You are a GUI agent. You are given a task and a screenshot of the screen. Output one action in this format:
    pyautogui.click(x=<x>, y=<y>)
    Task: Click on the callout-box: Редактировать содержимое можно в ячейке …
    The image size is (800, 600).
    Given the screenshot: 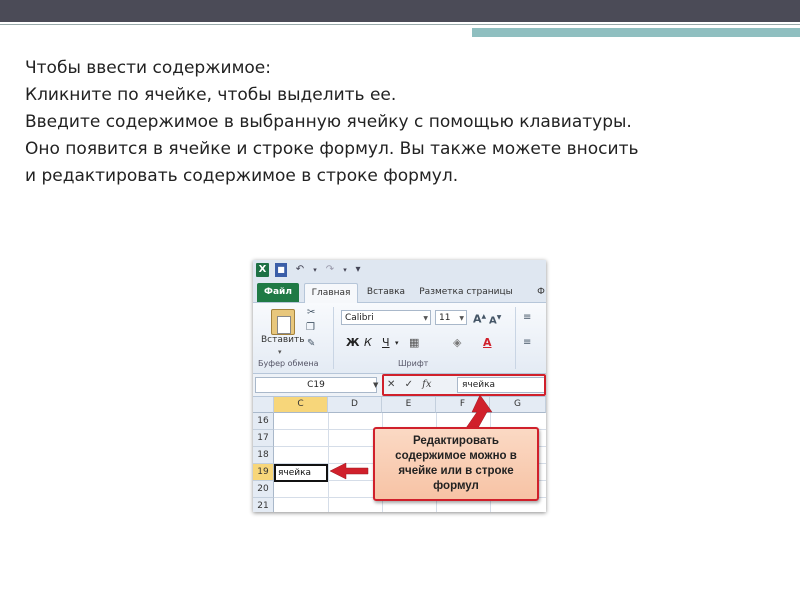 What is the action you would take?
    pyautogui.click(x=456, y=464)
    